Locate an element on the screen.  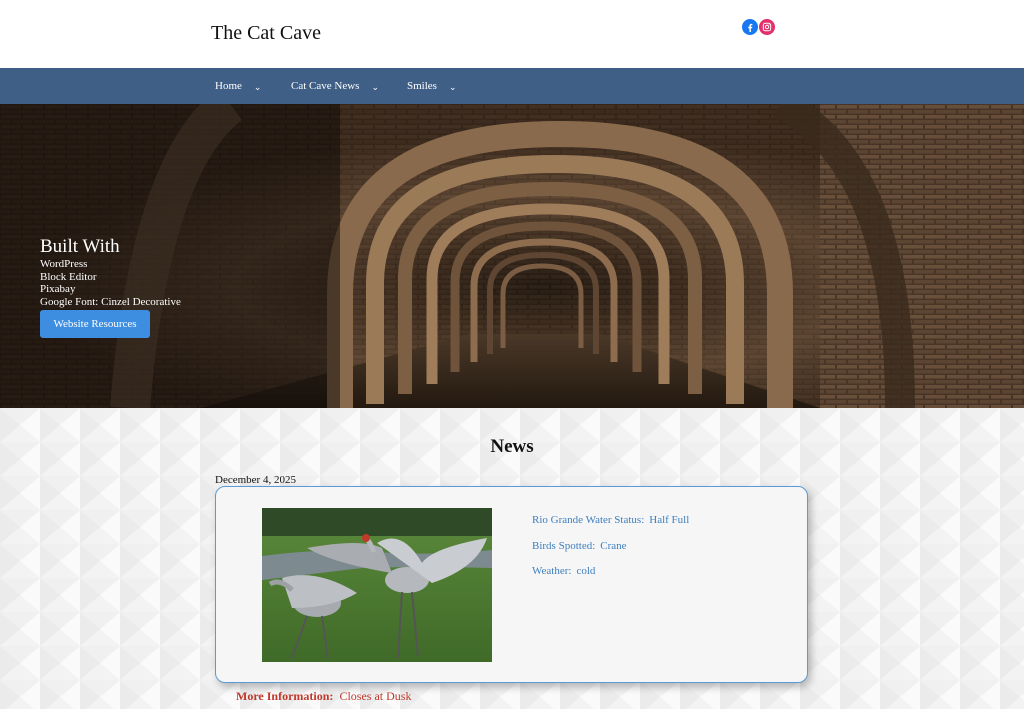
nav-item-smiles: Smiles ⌄ is located at coordinates (432, 86).